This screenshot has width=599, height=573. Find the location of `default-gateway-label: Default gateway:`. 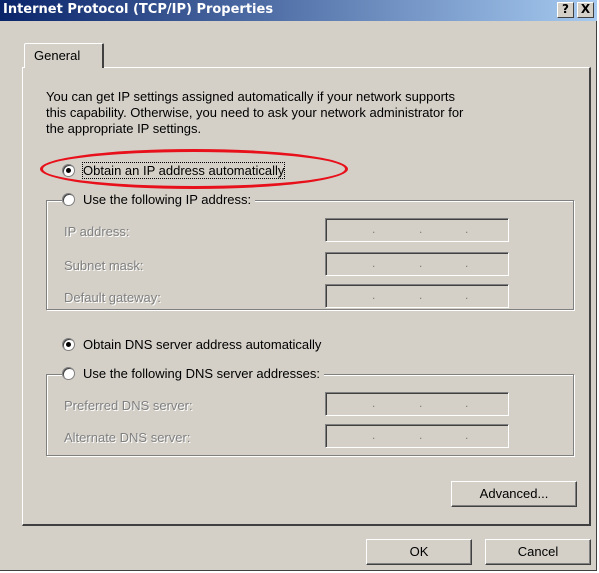

default-gateway-label: Default gateway: is located at coordinates (112, 297).